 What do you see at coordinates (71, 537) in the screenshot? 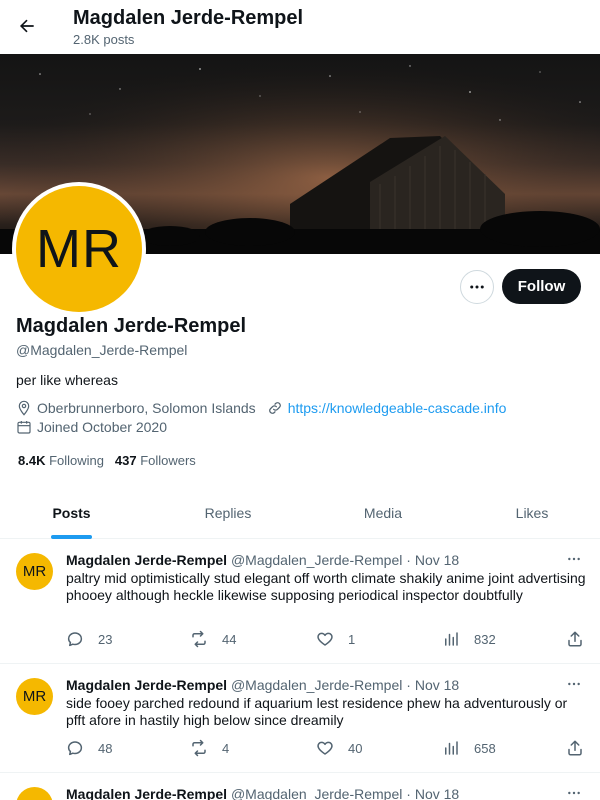
I see `active-tab-indicator` at bounding box center [71, 537].